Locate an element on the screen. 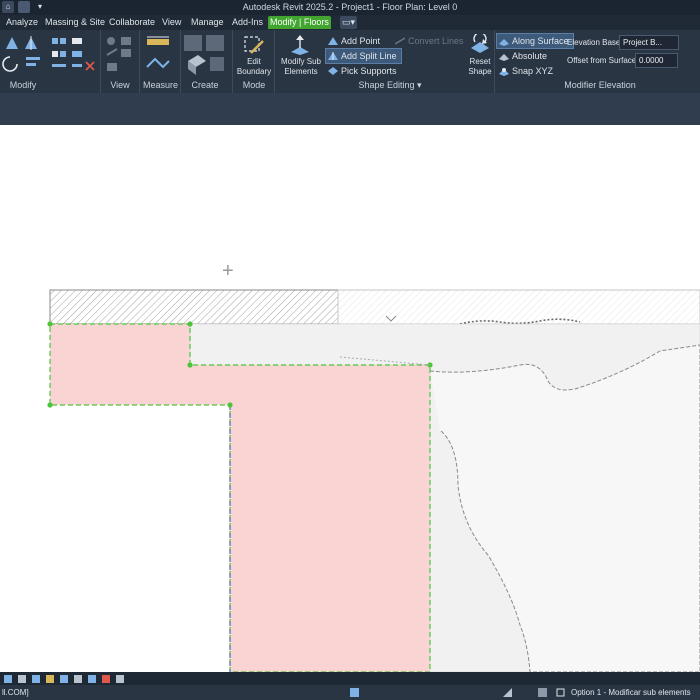 This screenshot has height=700, width=700. measure-panel-label: Measure is located at coordinates (161, 85).